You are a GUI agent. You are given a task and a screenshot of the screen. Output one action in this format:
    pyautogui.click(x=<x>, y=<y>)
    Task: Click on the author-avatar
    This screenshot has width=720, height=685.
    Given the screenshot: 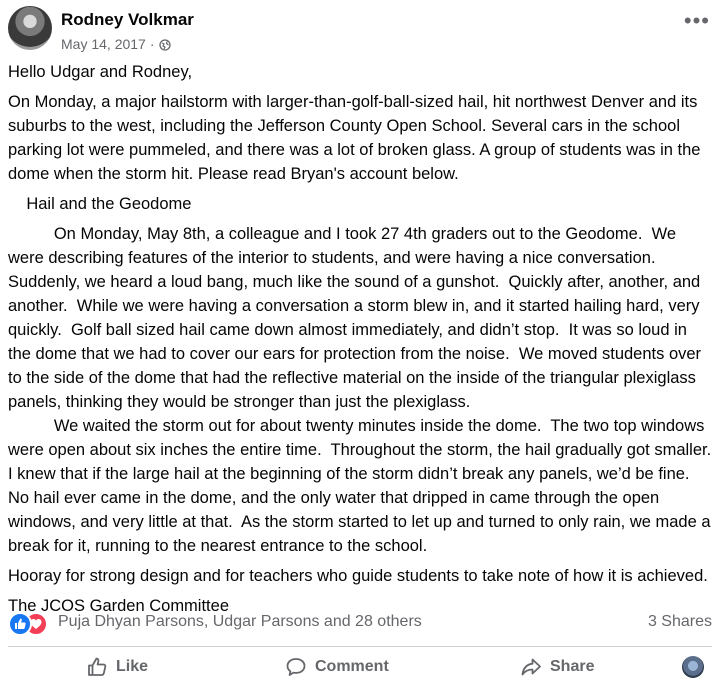 What is the action you would take?
    pyautogui.click(x=30, y=28)
    